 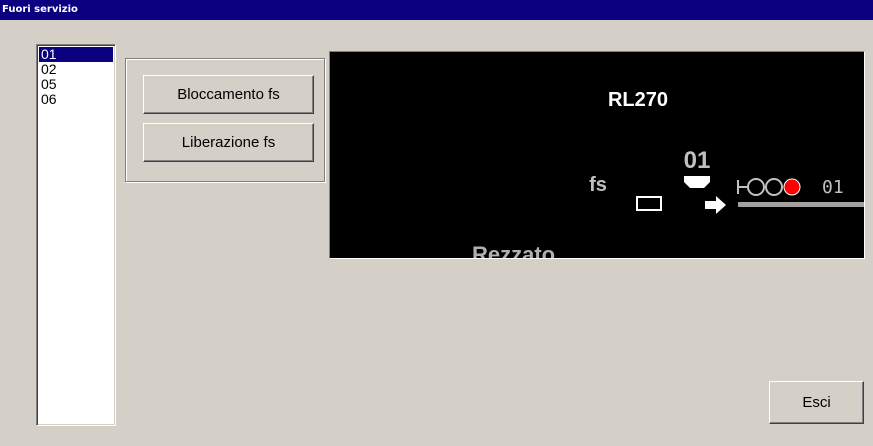 What do you see at coordinates (816, 402) in the screenshot?
I see `exit-button: Esci` at bounding box center [816, 402].